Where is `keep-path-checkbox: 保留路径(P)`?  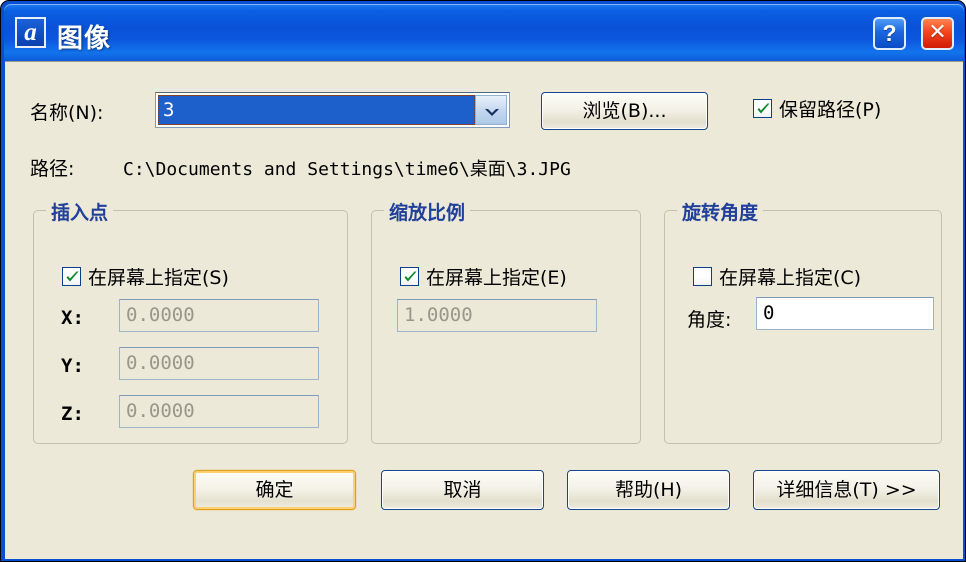
keep-path-checkbox: 保留路径(P) is located at coordinates (817, 108).